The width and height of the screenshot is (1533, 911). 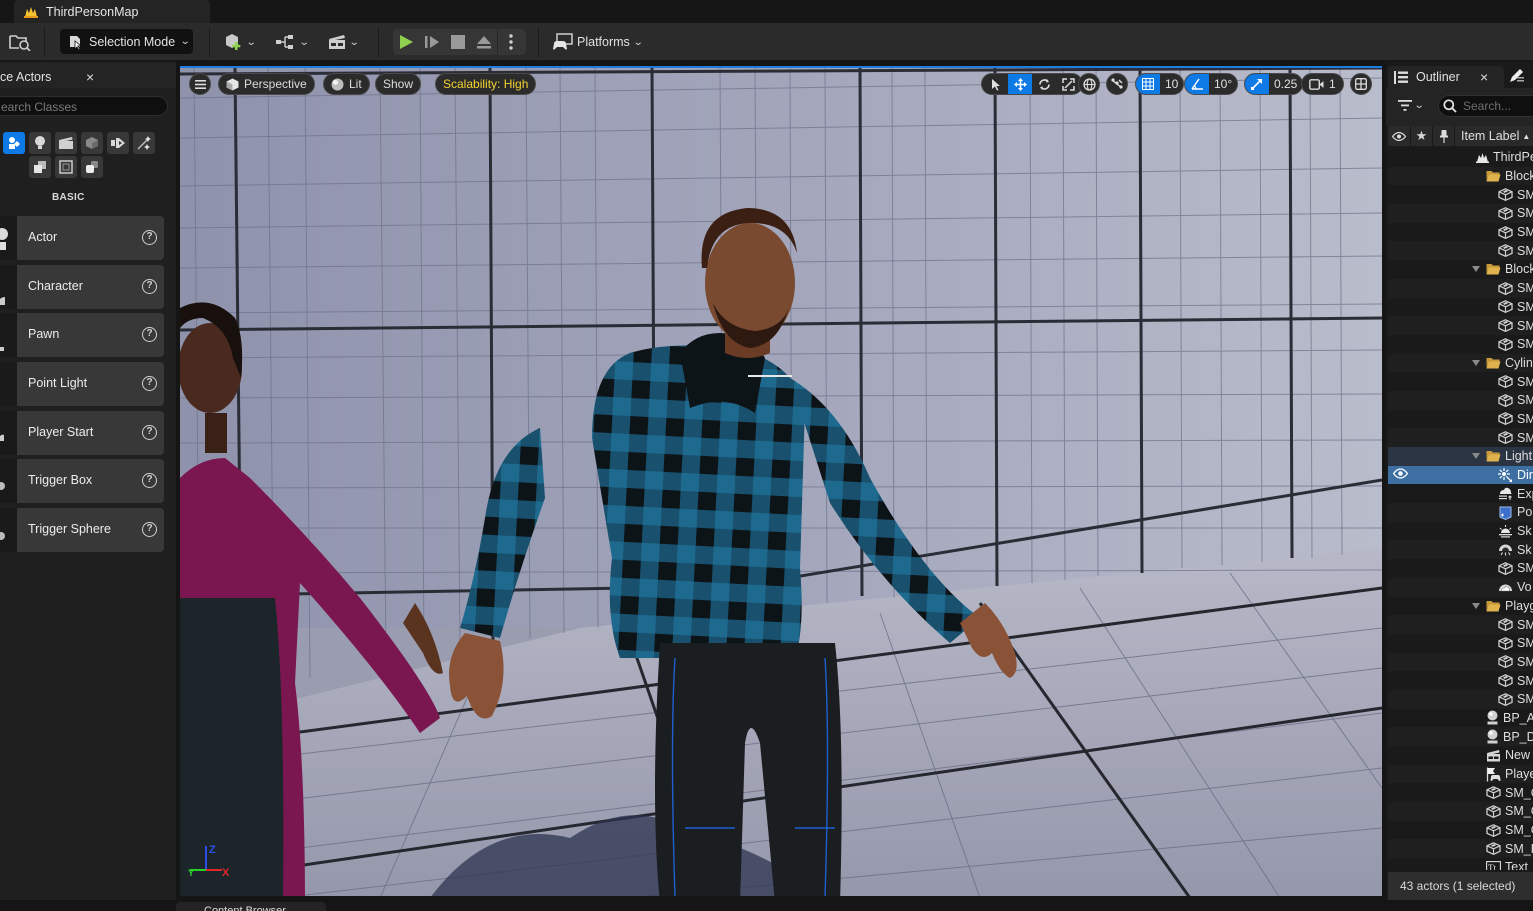 What do you see at coordinates (144, 143) in the screenshot?
I see `category-effects-button` at bounding box center [144, 143].